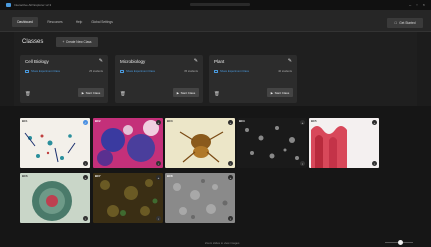 The width and height of the screenshot is (431, 247). Describe the element at coordinates (170, 176) in the screenshot. I see `slide-label: BC8` at that location.